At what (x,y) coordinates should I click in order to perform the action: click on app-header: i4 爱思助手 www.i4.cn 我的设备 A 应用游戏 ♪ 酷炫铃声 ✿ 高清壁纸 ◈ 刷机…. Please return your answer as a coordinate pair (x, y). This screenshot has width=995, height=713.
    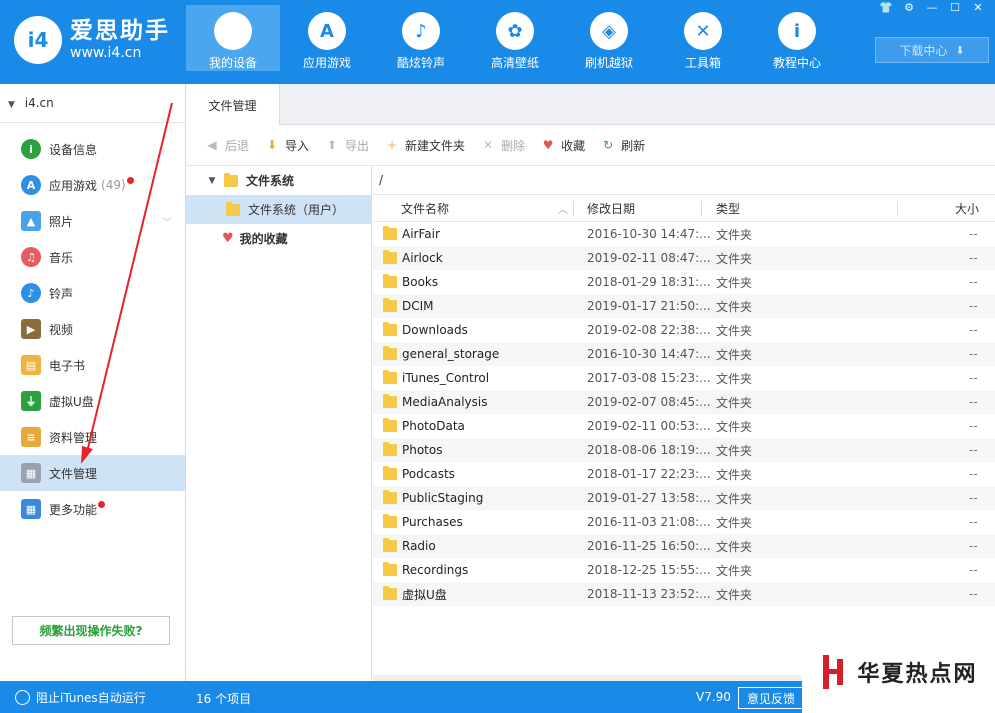
    Looking at the image, I should click on (497, 42).